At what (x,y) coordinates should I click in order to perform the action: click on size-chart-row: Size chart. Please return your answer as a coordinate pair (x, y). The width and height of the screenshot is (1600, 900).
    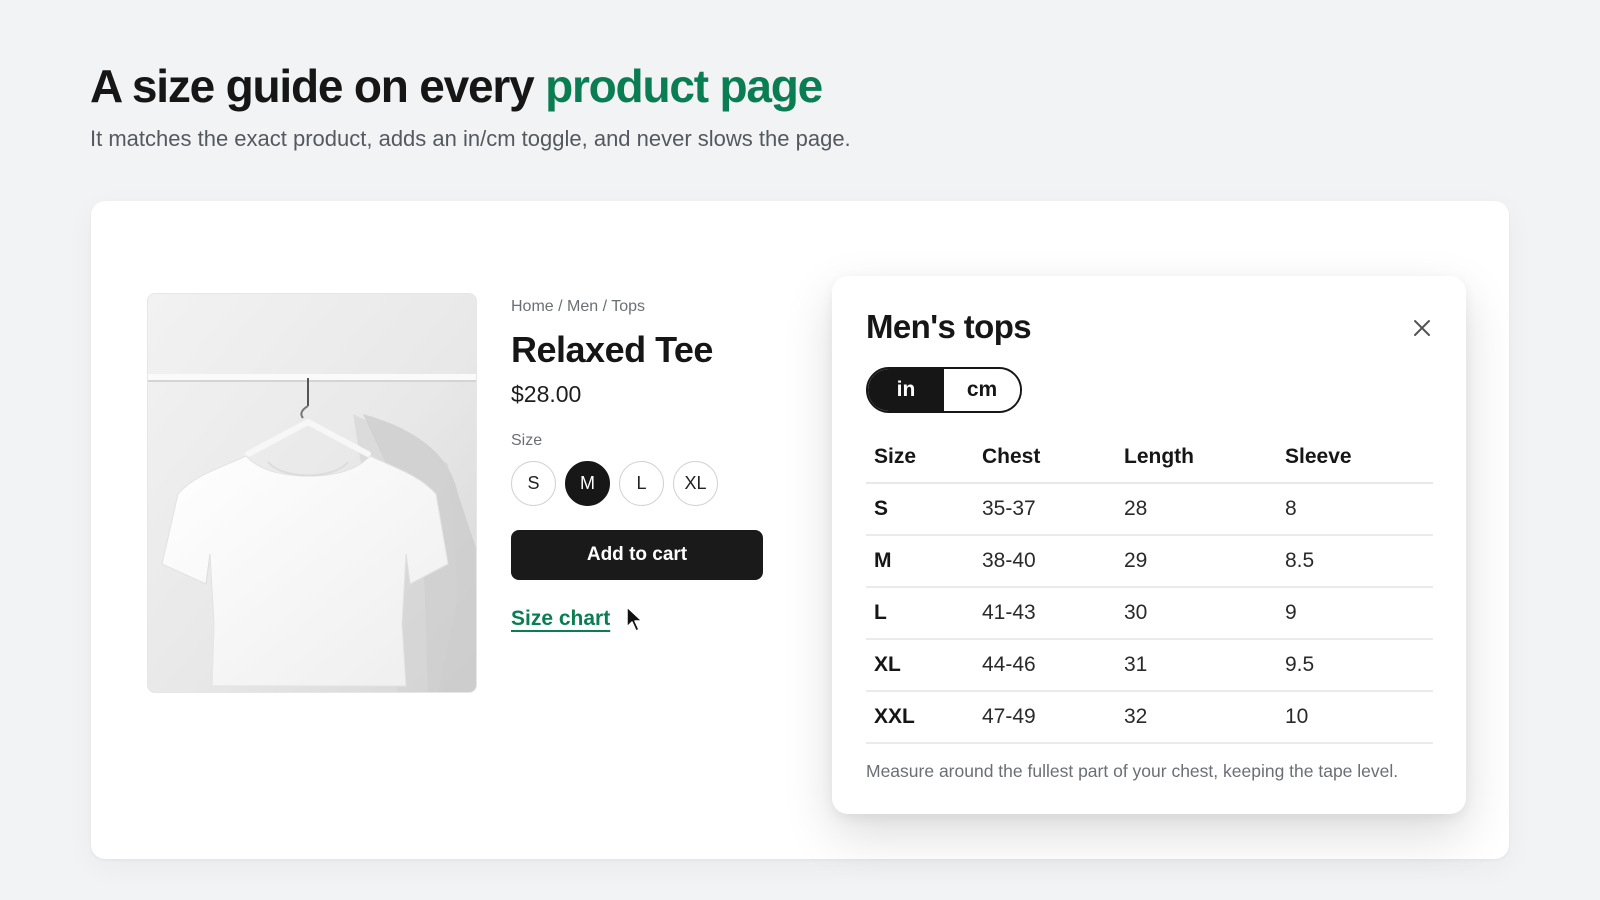
    Looking at the image, I should click on (646, 619).